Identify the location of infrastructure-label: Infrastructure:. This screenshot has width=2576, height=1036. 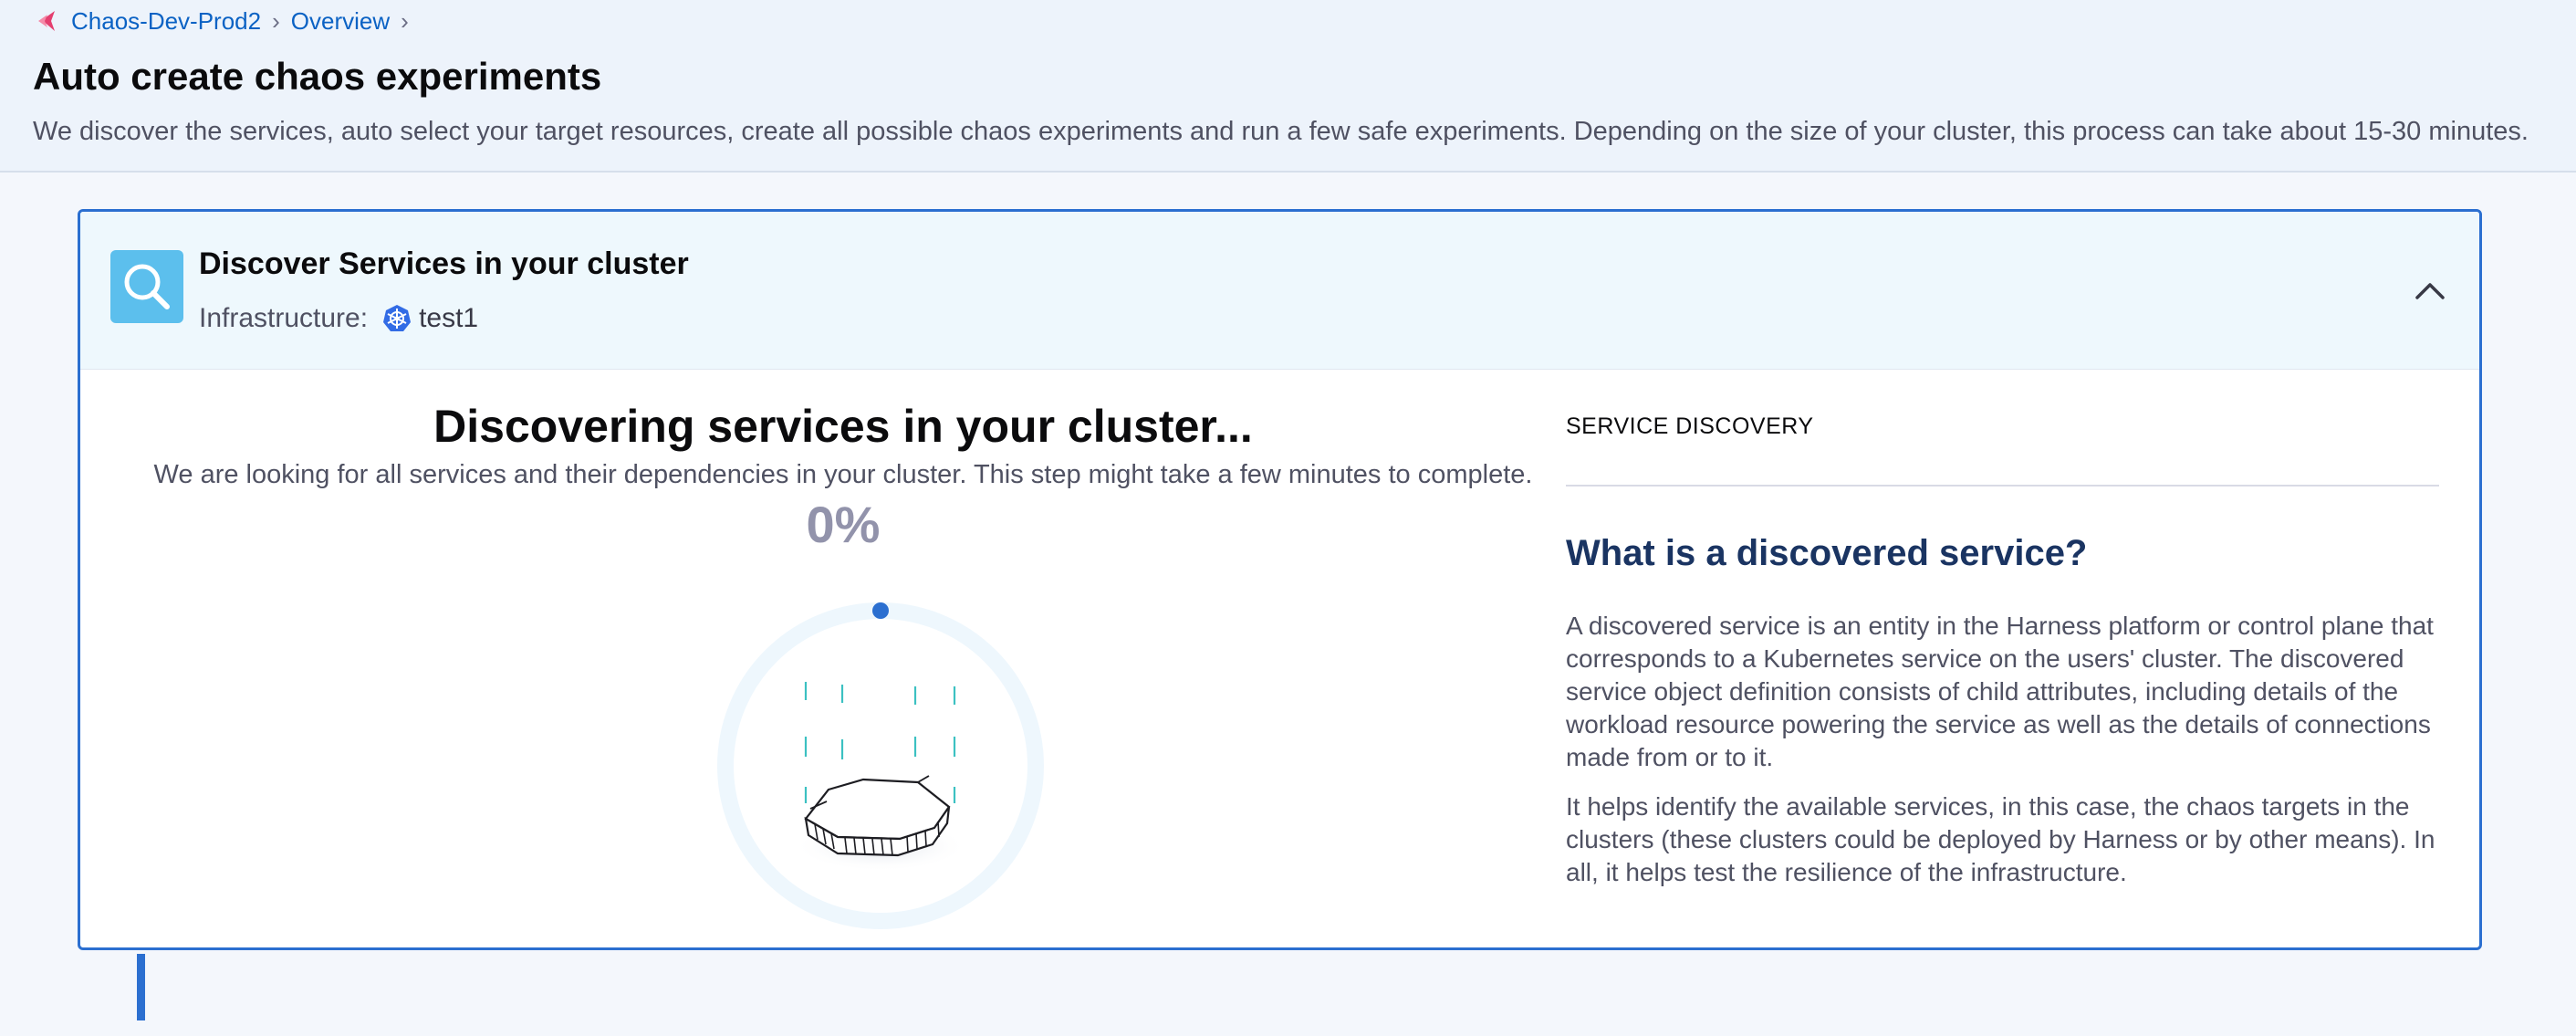
(284, 318).